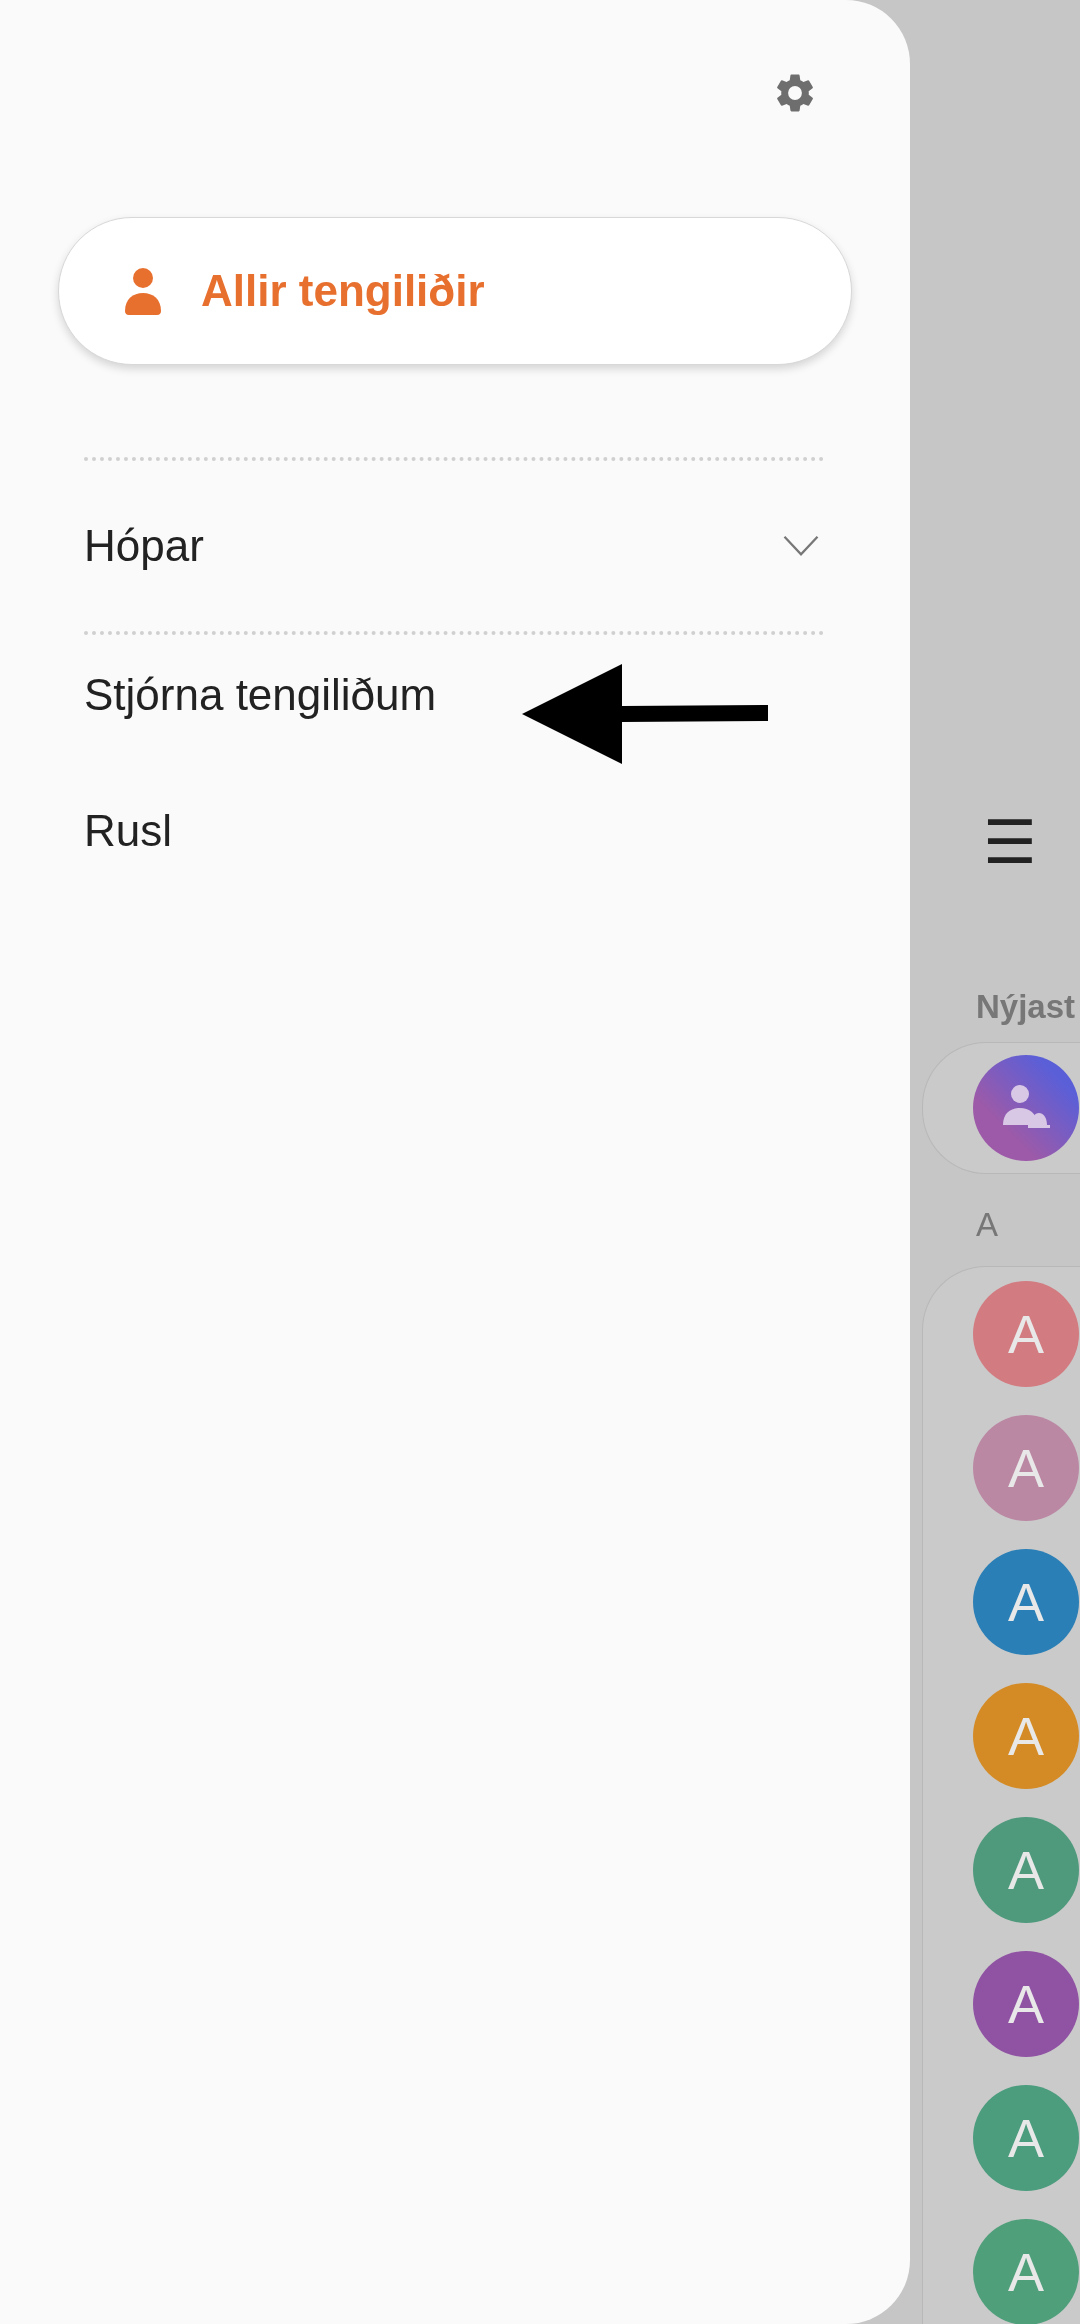  What do you see at coordinates (454, 546) in the screenshot?
I see `groups-item: Hópar` at bounding box center [454, 546].